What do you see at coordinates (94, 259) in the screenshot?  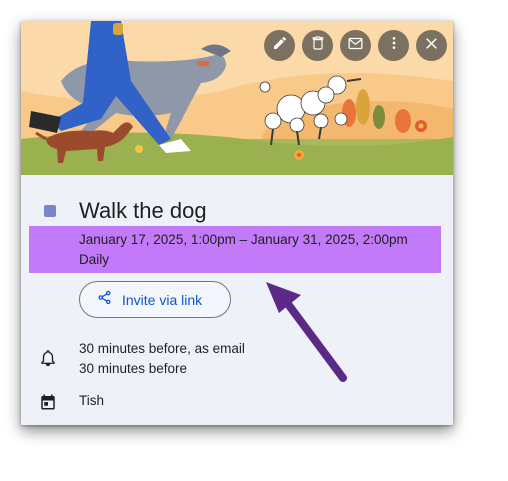 I see `event-recurrence: Daily` at bounding box center [94, 259].